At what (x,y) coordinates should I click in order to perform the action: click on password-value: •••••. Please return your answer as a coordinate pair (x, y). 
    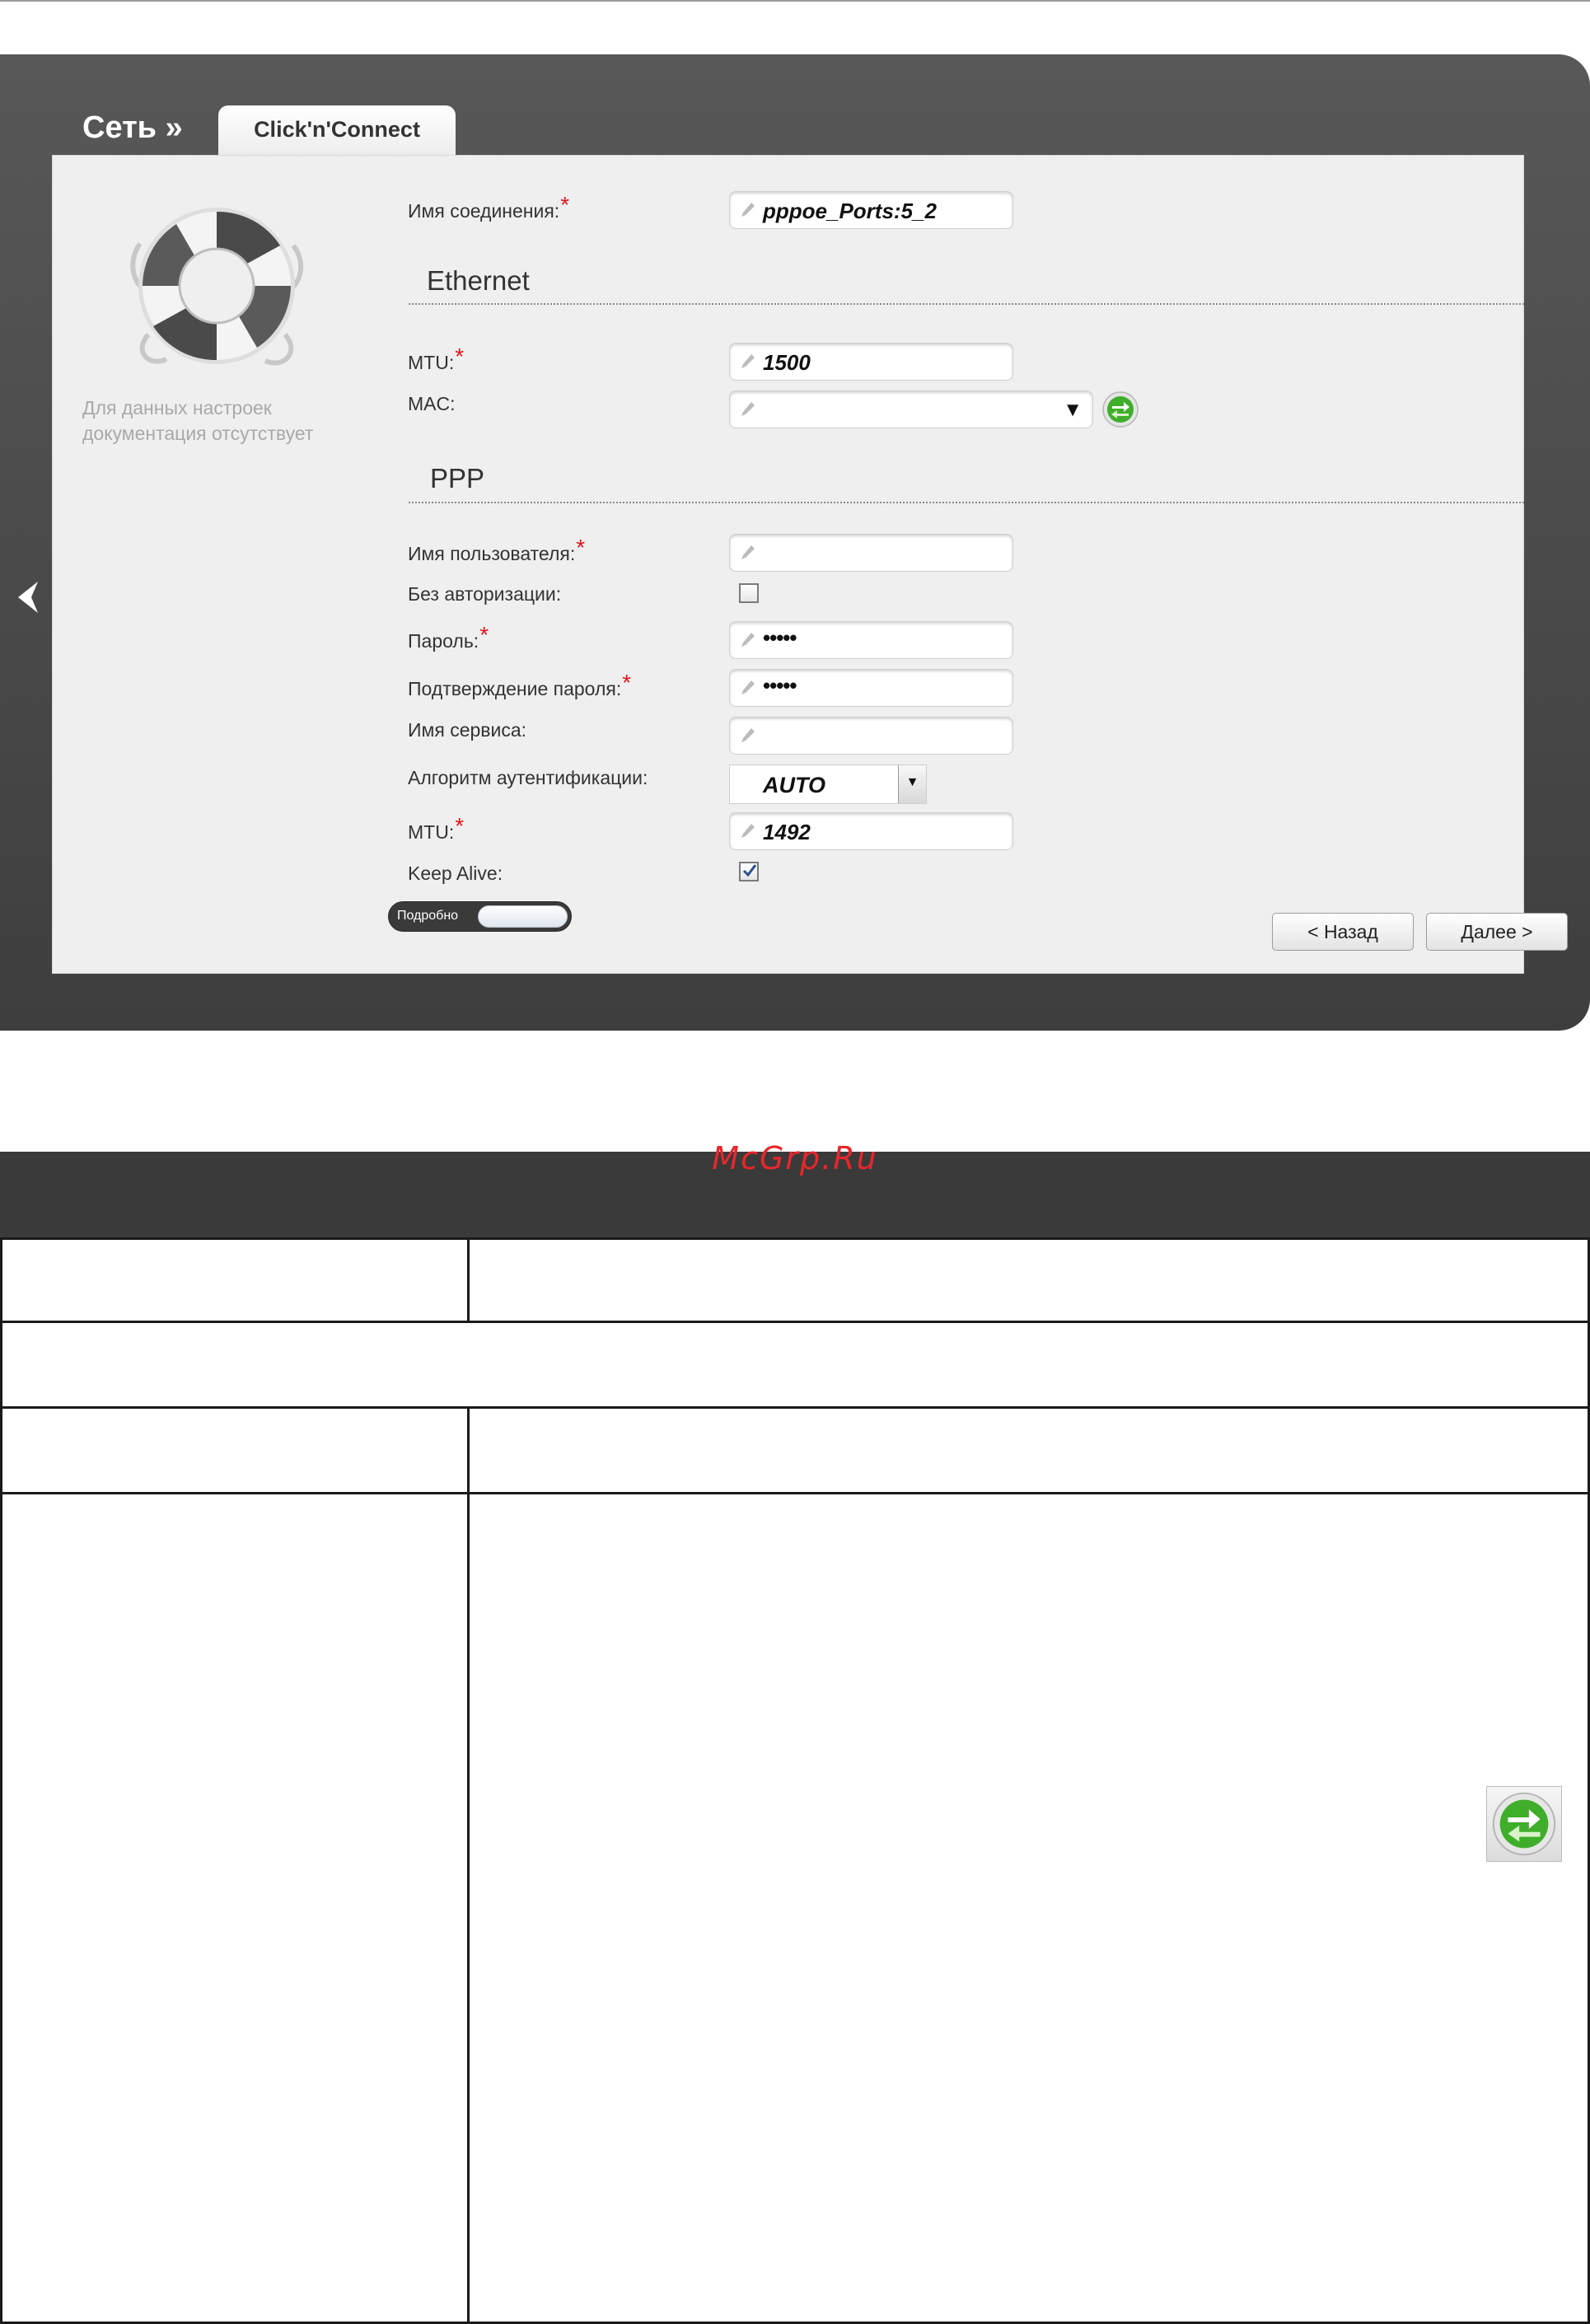
    Looking at the image, I should click on (780, 637).